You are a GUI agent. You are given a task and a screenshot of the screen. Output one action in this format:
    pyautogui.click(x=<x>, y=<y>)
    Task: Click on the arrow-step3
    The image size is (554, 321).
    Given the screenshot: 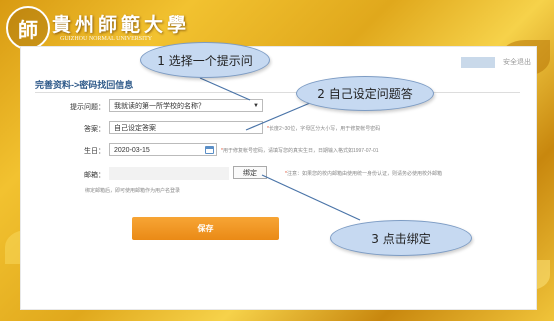 What is the action you would take?
    pyautogui.click(x=311, y=197)
    